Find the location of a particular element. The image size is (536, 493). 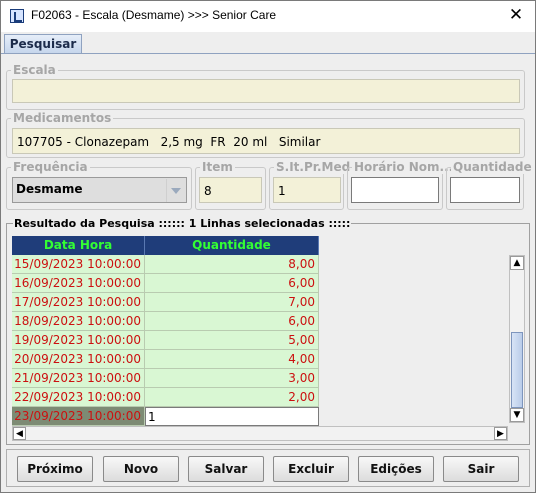

situacao-label: S.It.Pr.Med is located at coordinates (313, 167).